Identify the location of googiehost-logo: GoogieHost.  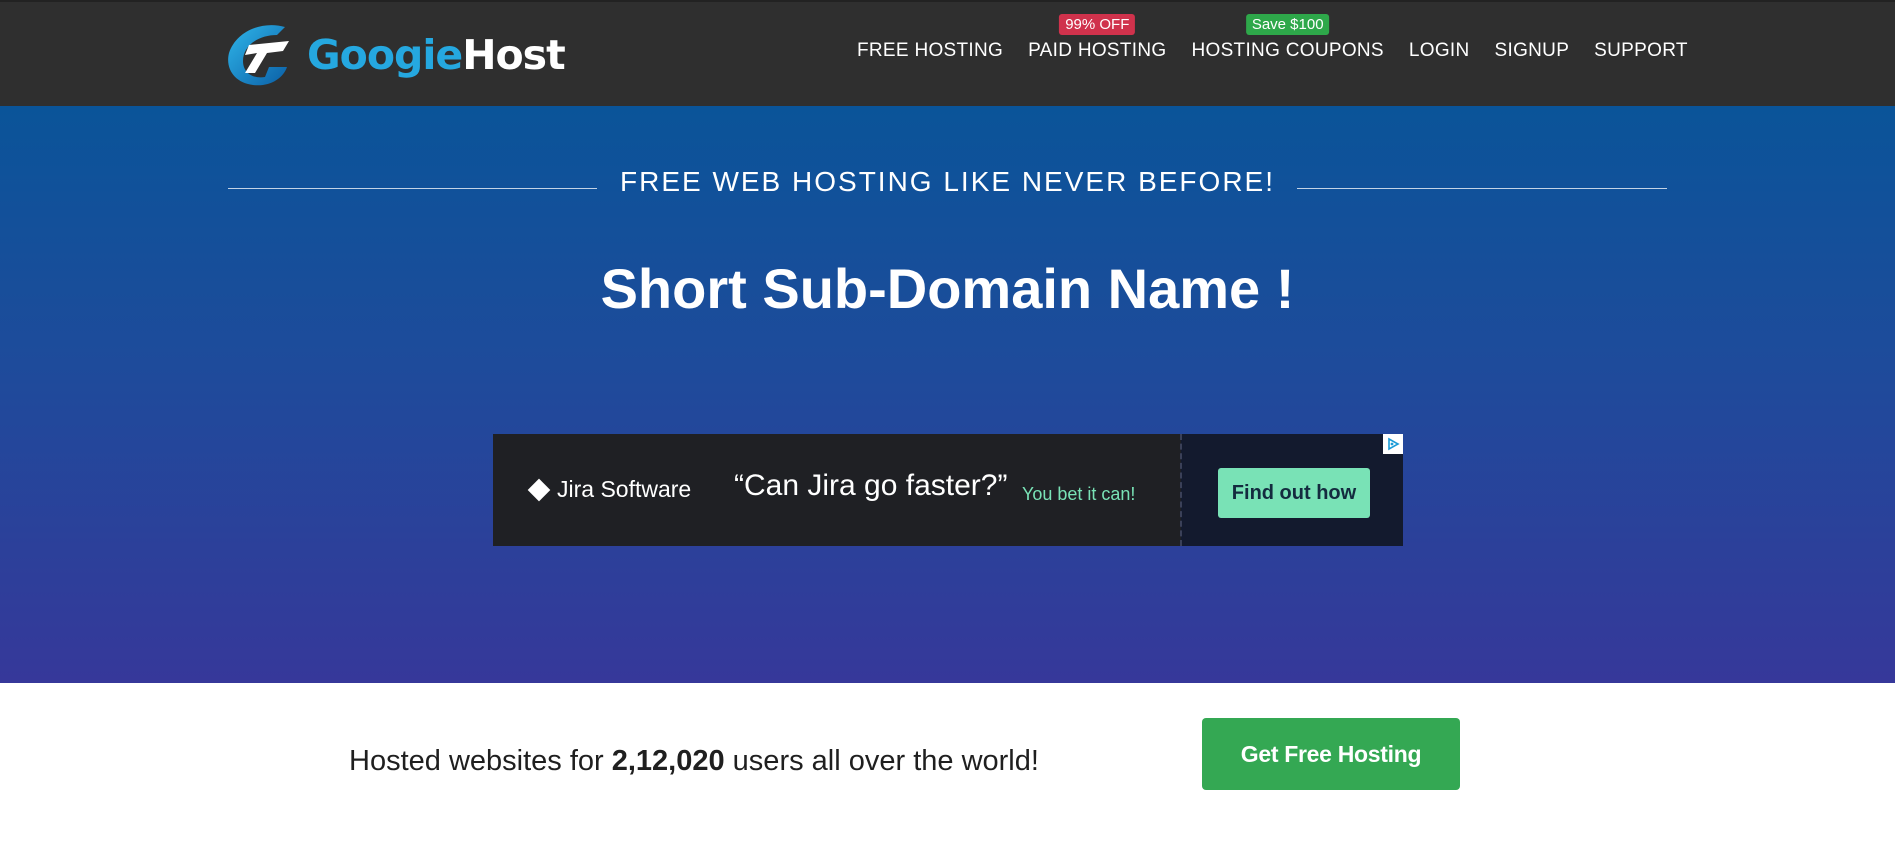
(395, 55).